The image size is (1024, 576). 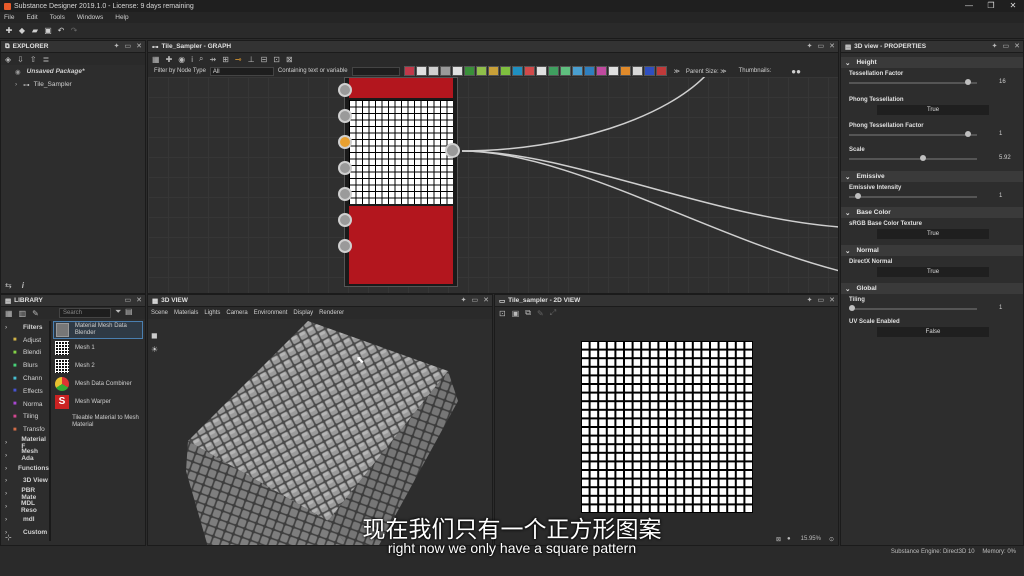 What do you see at coordinates (25, 391) in the screenshot?
I see `library-category: ■ Effects` at bounding box center [25, 391].